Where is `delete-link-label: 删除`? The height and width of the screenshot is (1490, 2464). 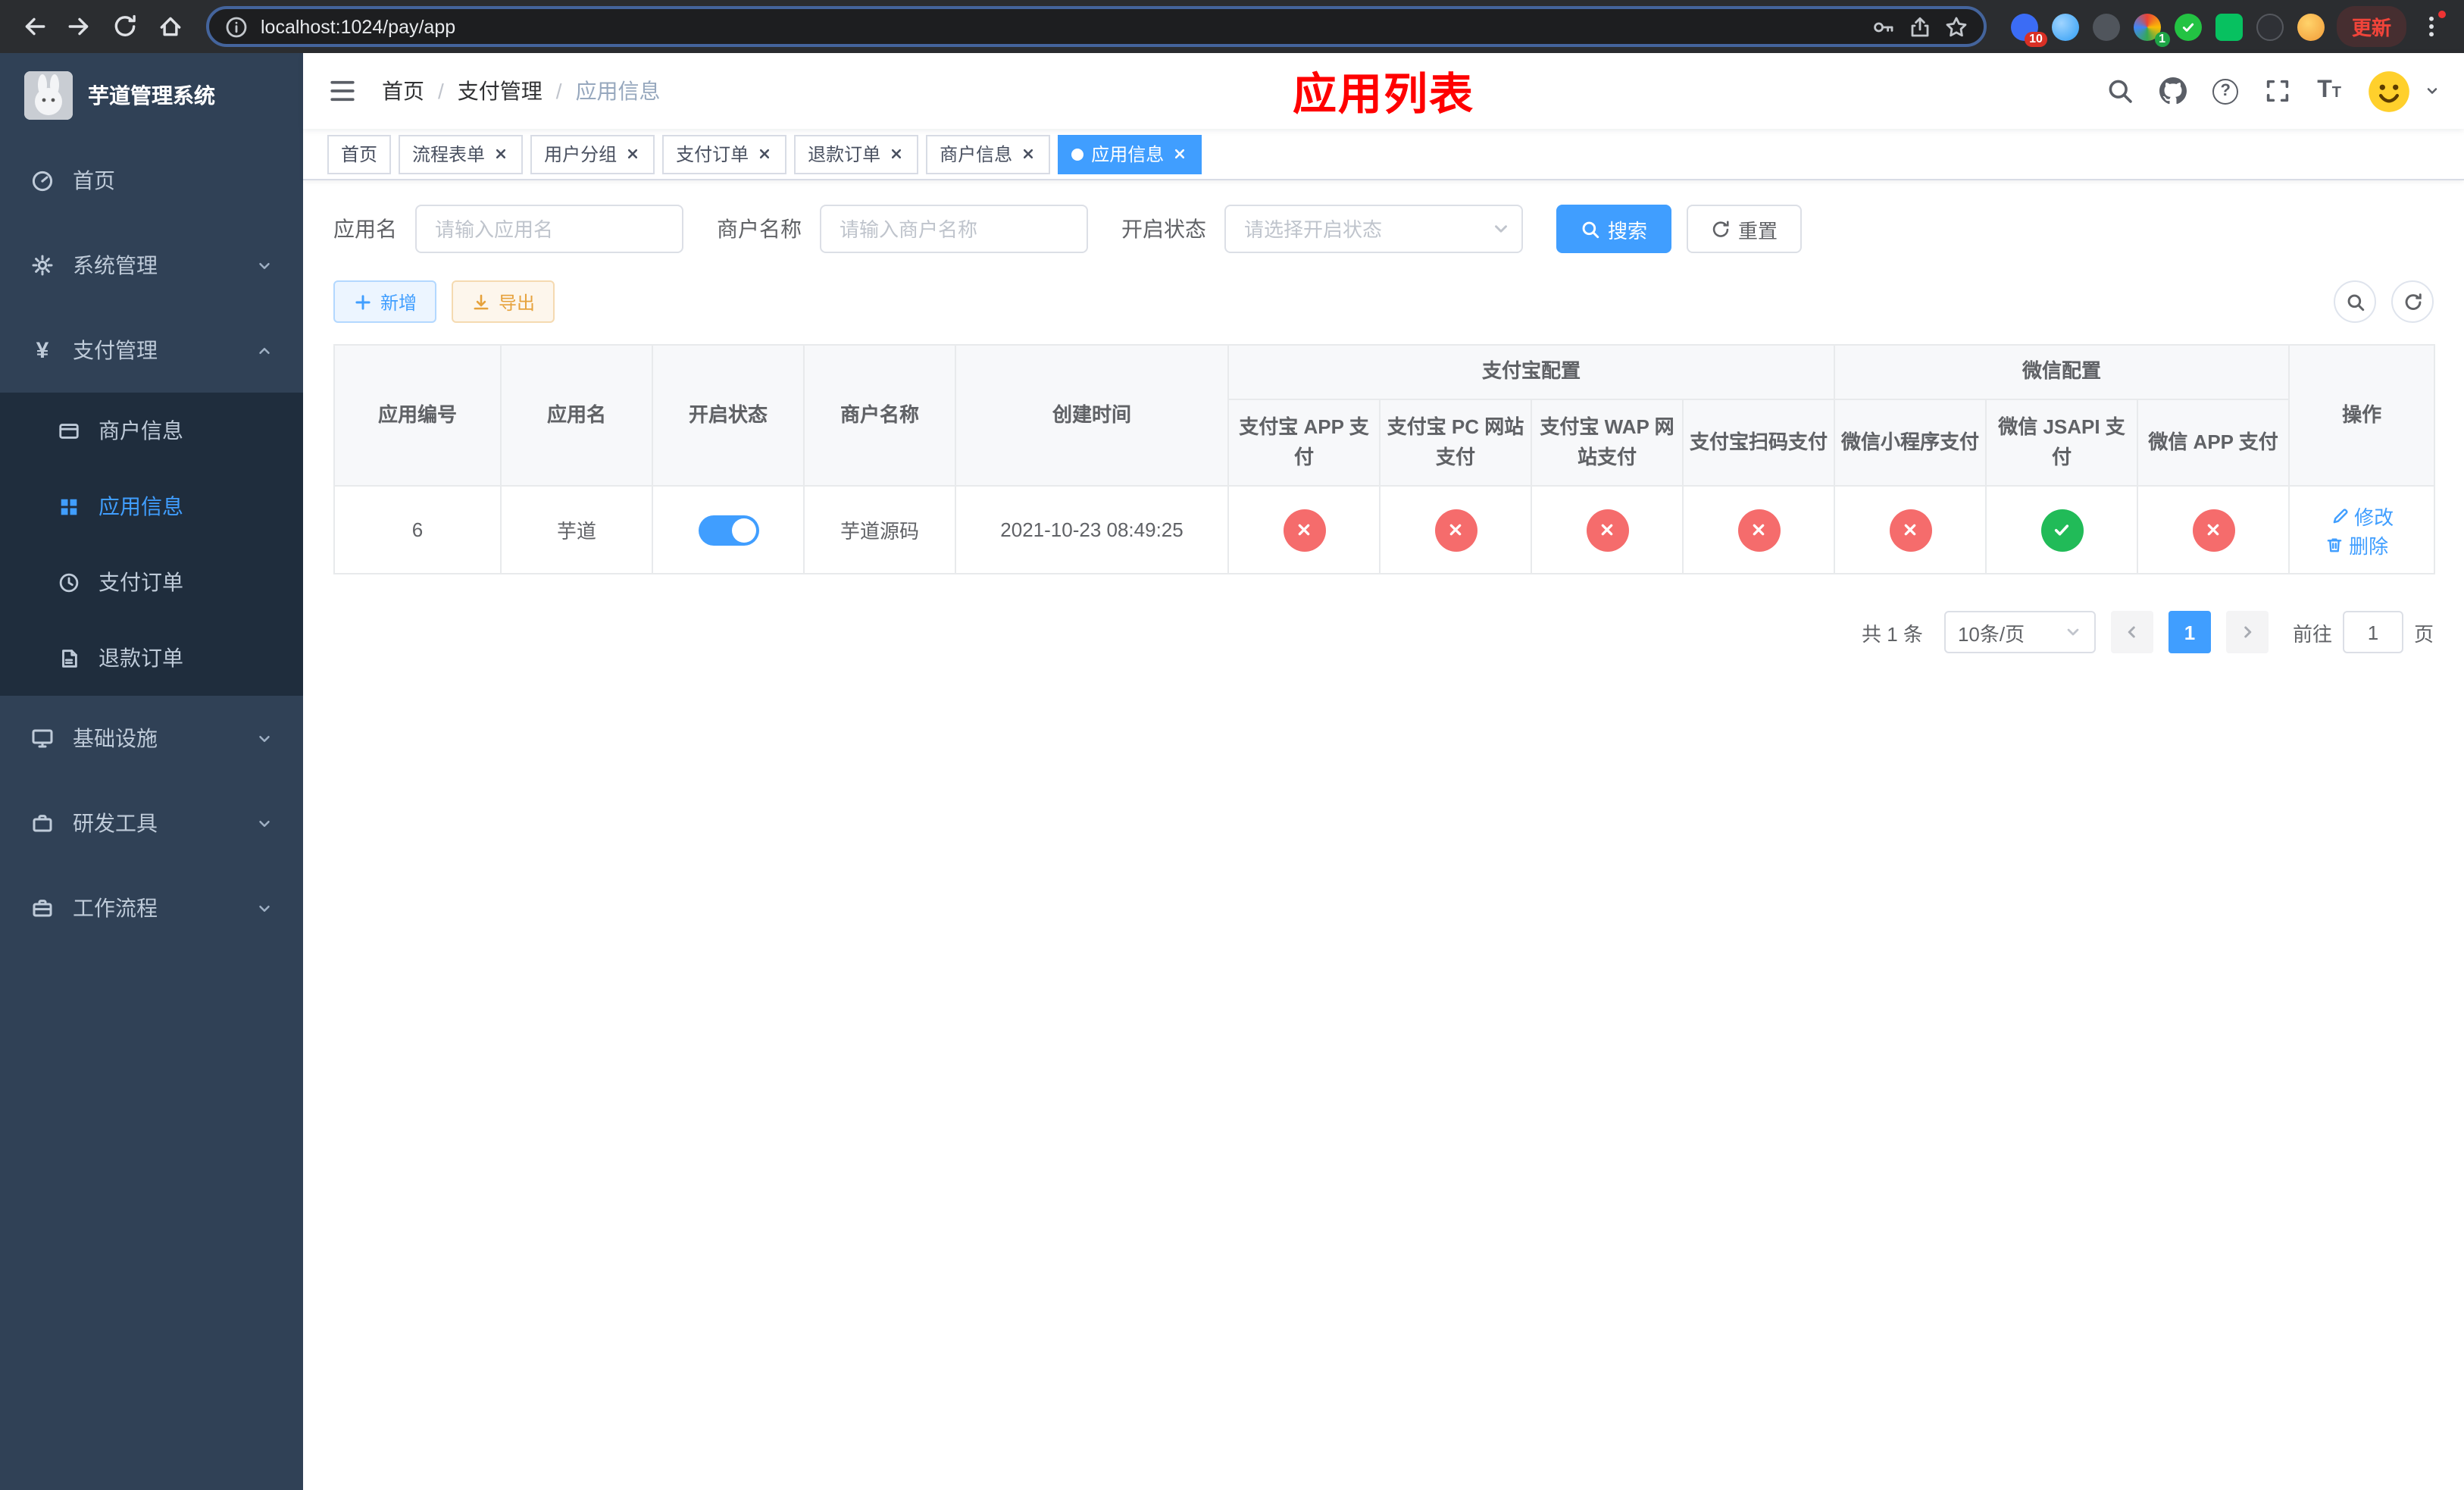
delete-link-label: 删除 is located at coordinates (2369, 546).